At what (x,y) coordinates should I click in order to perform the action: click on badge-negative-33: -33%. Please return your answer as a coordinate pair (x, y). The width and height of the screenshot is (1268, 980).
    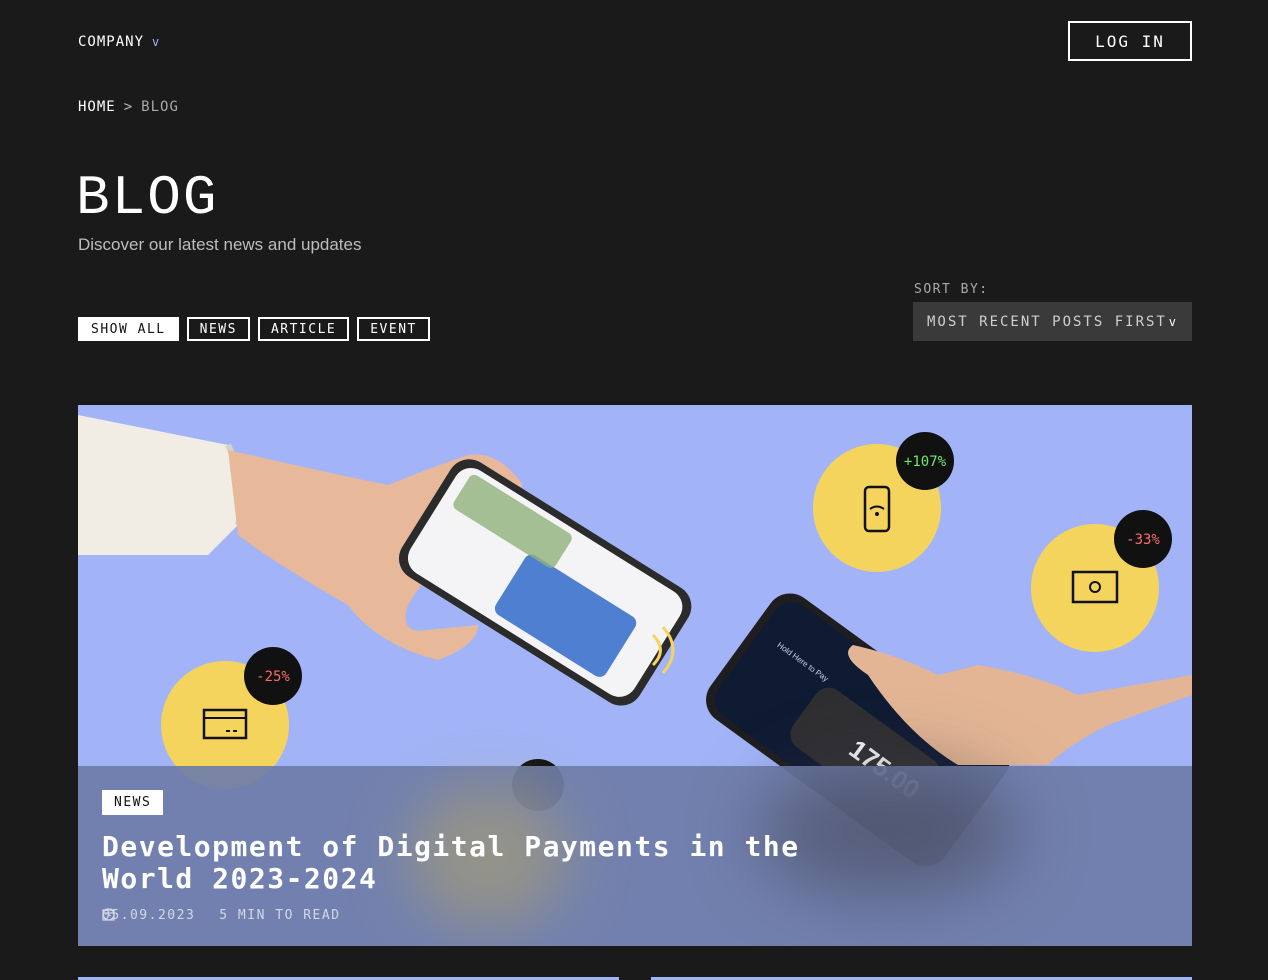
    Looking at the image, I should click on (1143, 540).